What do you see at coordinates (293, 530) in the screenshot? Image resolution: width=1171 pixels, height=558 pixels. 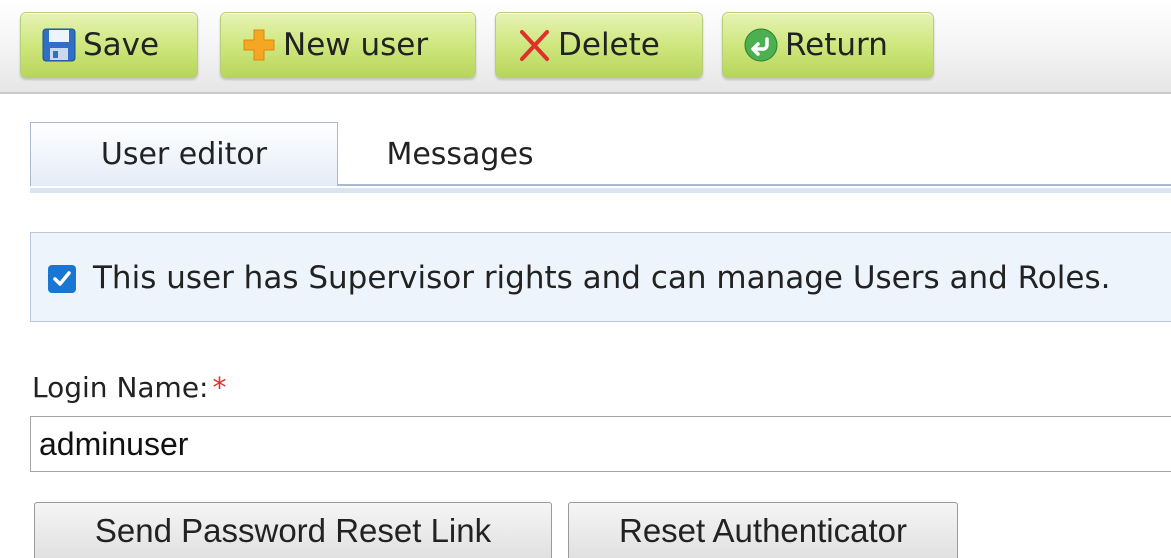 I see `send-password-reset-link-button: Send Password Reset Link` at bounding box center [293, 530].